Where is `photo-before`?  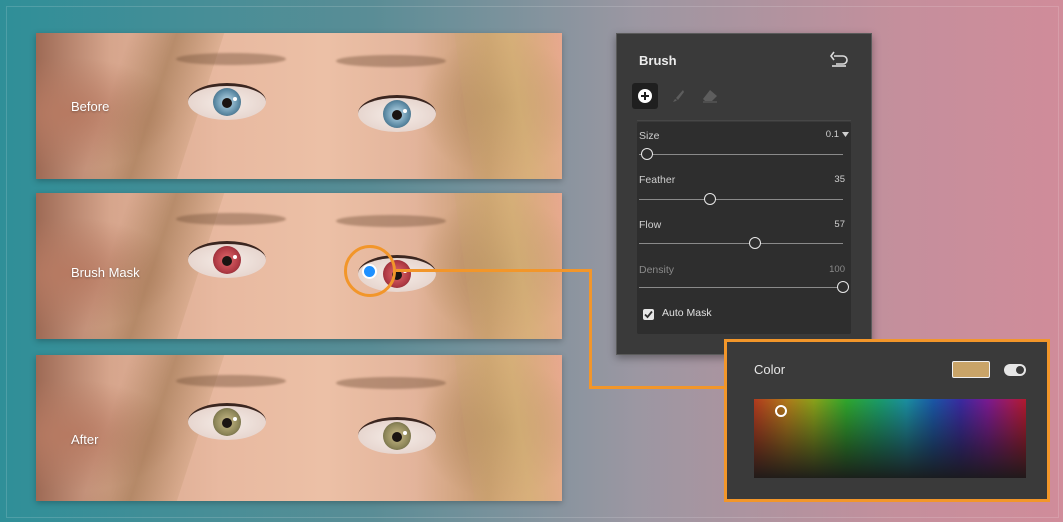 photo-before is located at coordinates (299, 106).